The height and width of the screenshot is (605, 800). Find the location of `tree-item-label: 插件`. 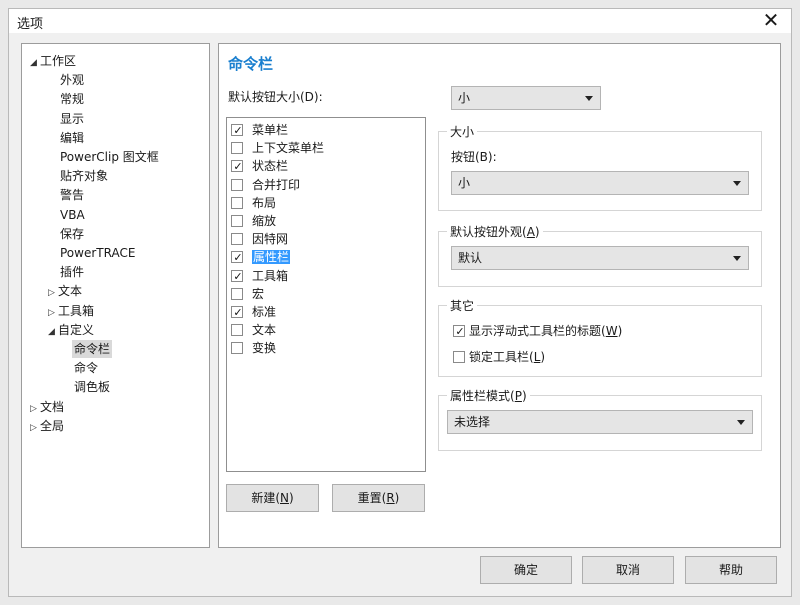

tree-item-label: 插件 is located at coordinates (72, 272).